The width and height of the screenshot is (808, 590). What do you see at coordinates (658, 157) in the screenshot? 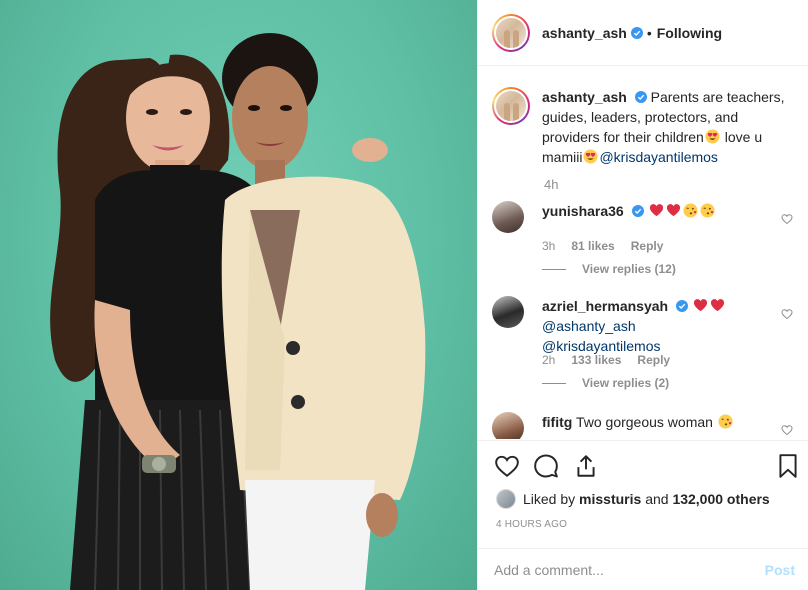
I see `caption-mention-link: @krisdayantilemos` at bounding box center [658, 157].